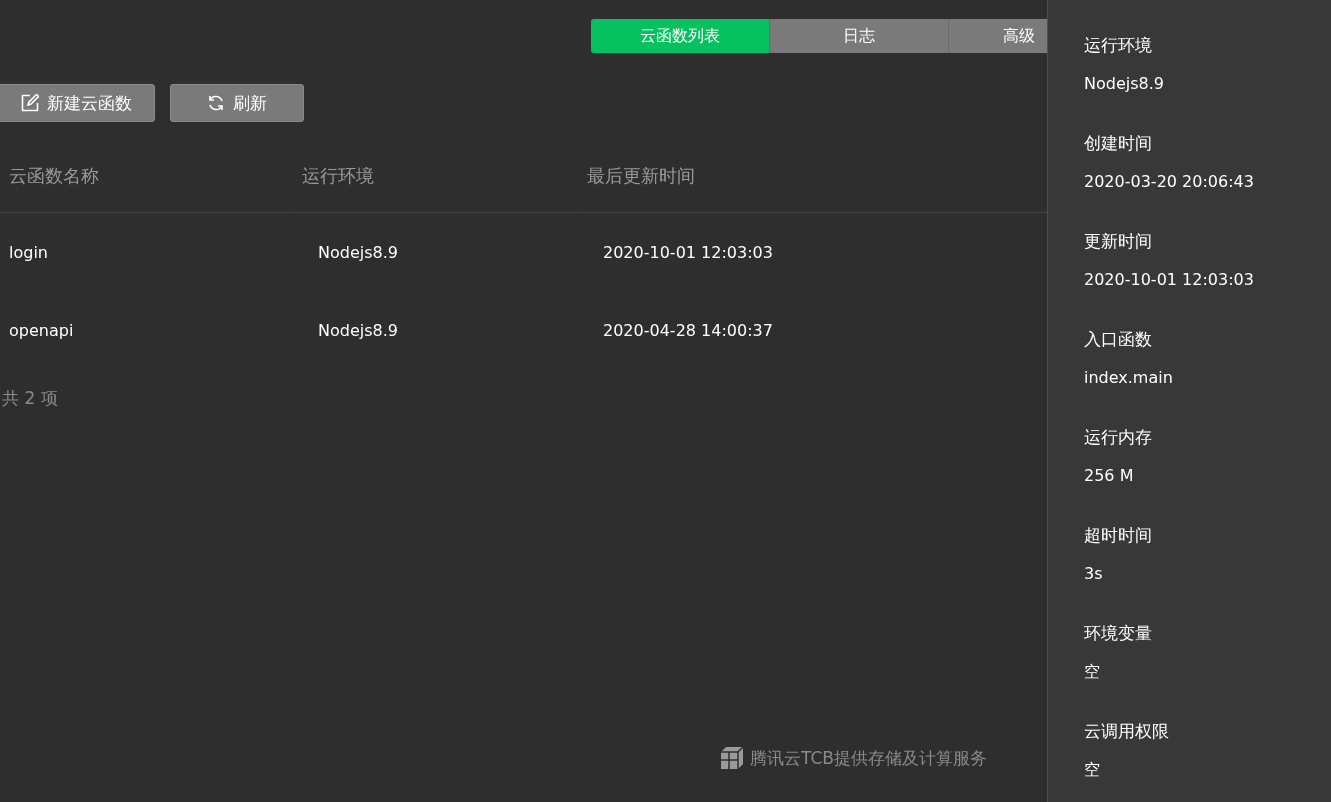 The width and height of the screenshot is (1331, 802). Describe the element at coordinates (1118, 633) in the screenshot. I see `detail-label: 环境变量` at that location.